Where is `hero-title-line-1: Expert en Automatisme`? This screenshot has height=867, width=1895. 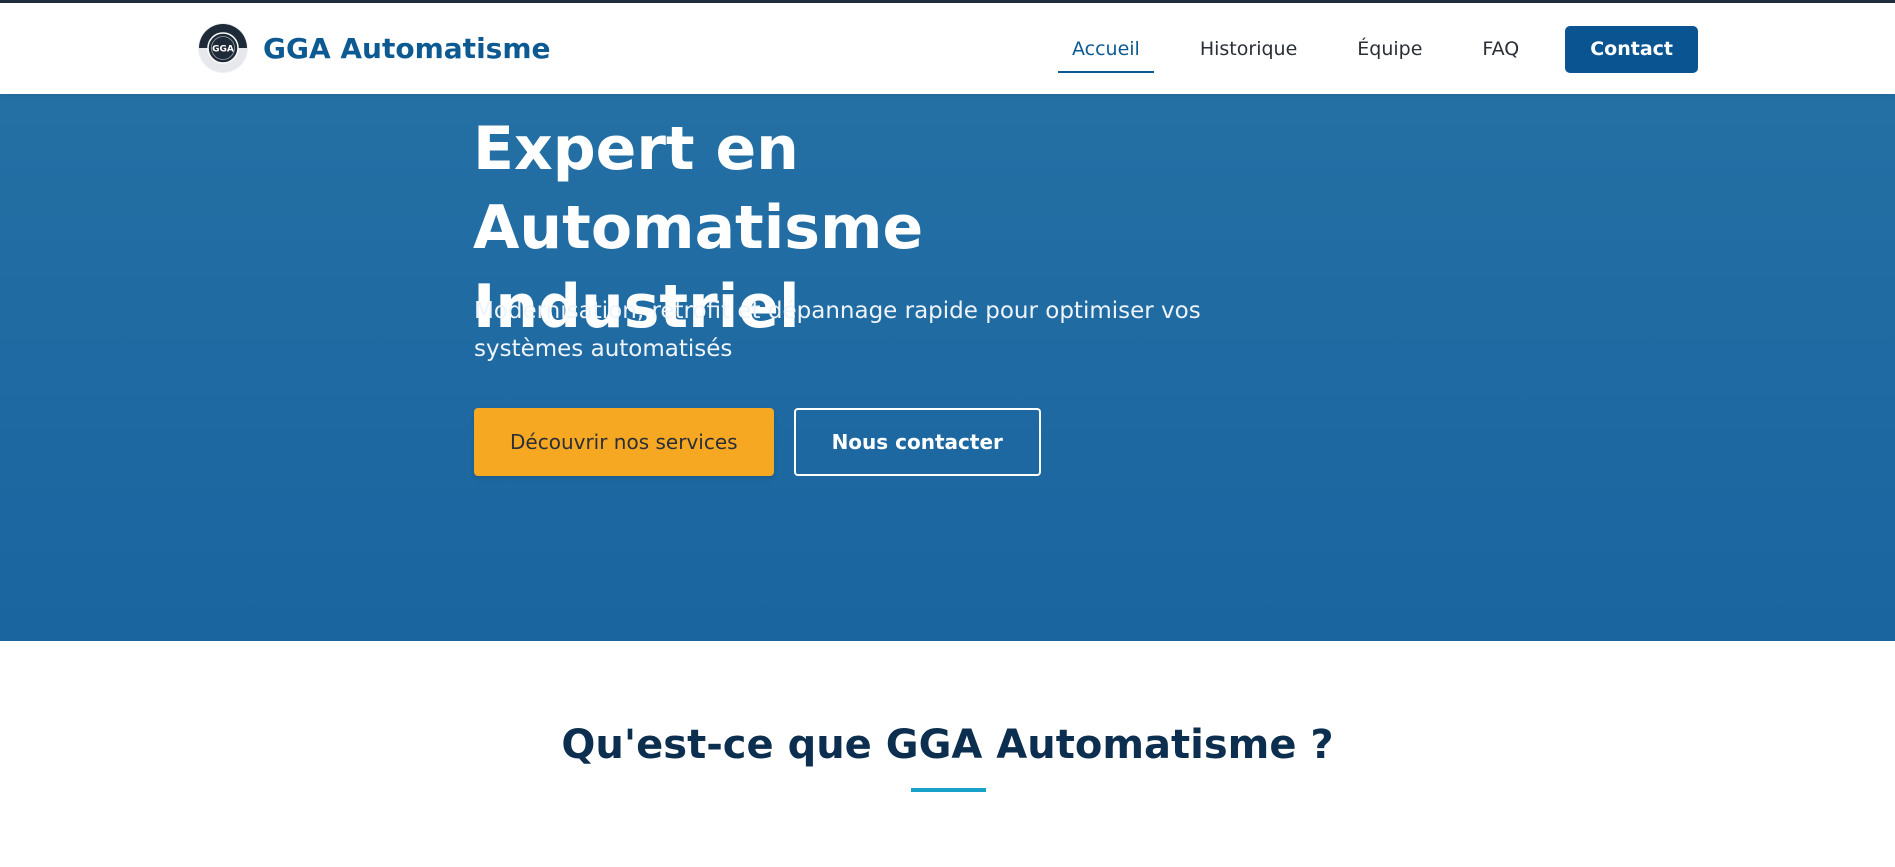
hero-title-line-1: Expert en Automatisme is located at coordinates (698, 188).